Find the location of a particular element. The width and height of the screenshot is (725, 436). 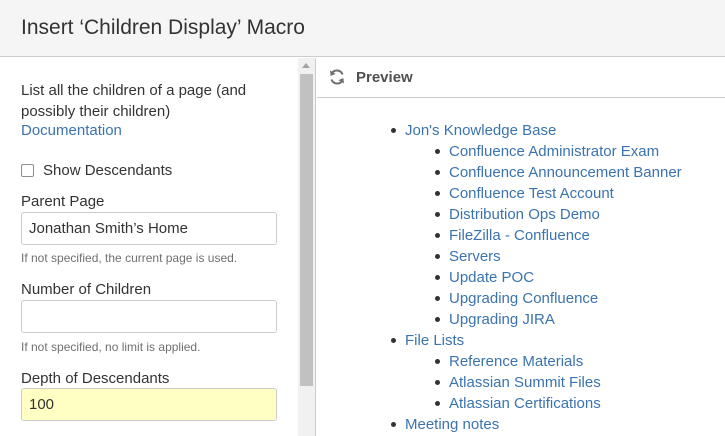

number-of-children-input is located at coordinates (149, 316).